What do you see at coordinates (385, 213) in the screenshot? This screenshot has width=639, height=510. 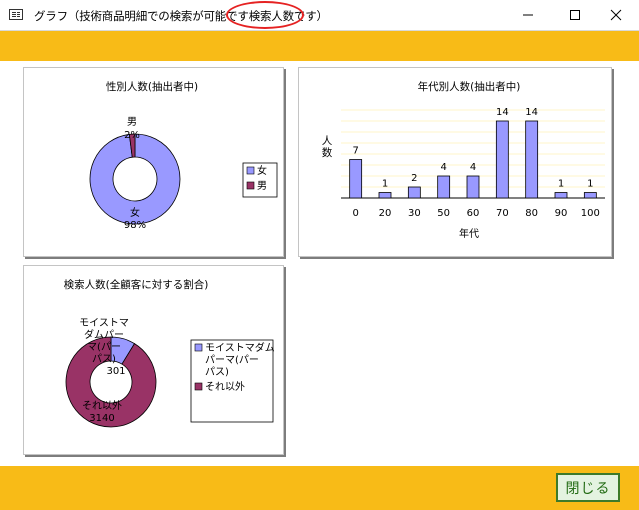 I see `x-tick-label: 20` at bounding box center [385, 213].